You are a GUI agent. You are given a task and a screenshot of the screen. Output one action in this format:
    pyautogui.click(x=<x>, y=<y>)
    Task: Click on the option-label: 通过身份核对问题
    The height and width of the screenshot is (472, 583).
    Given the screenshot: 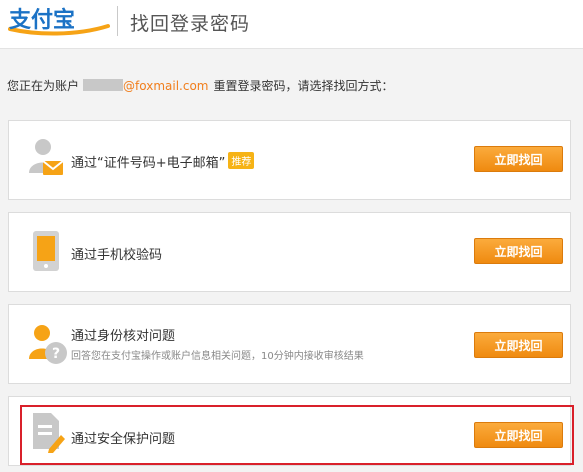 What is the action you would take?
    pyautogui.click(x=123, y=336)
    